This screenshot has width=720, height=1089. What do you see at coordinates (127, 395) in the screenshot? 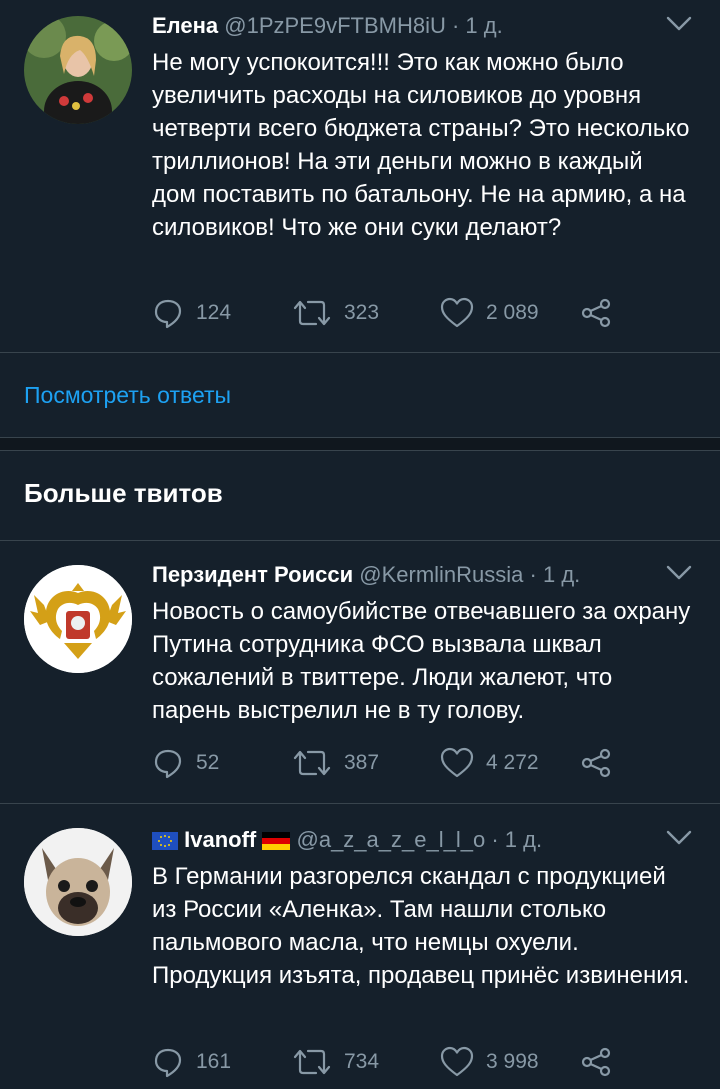
I see `view-replies-link: Посмотреть ответы` at bounding box center [127, 395].